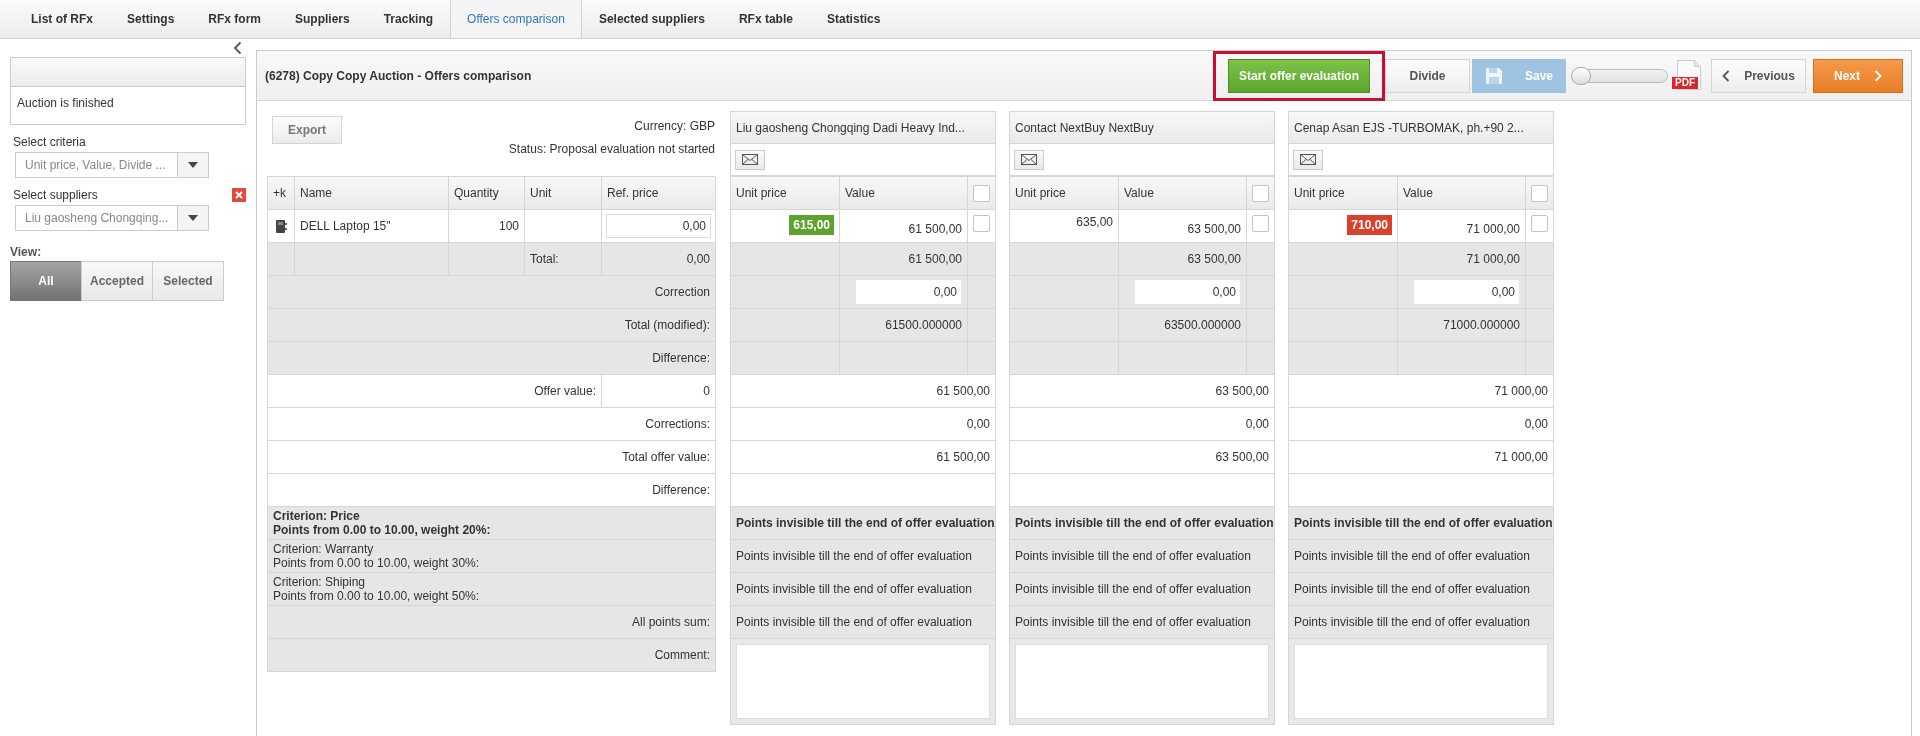  I want to click on table-cell: 71000.000000, so click(1462, 325).